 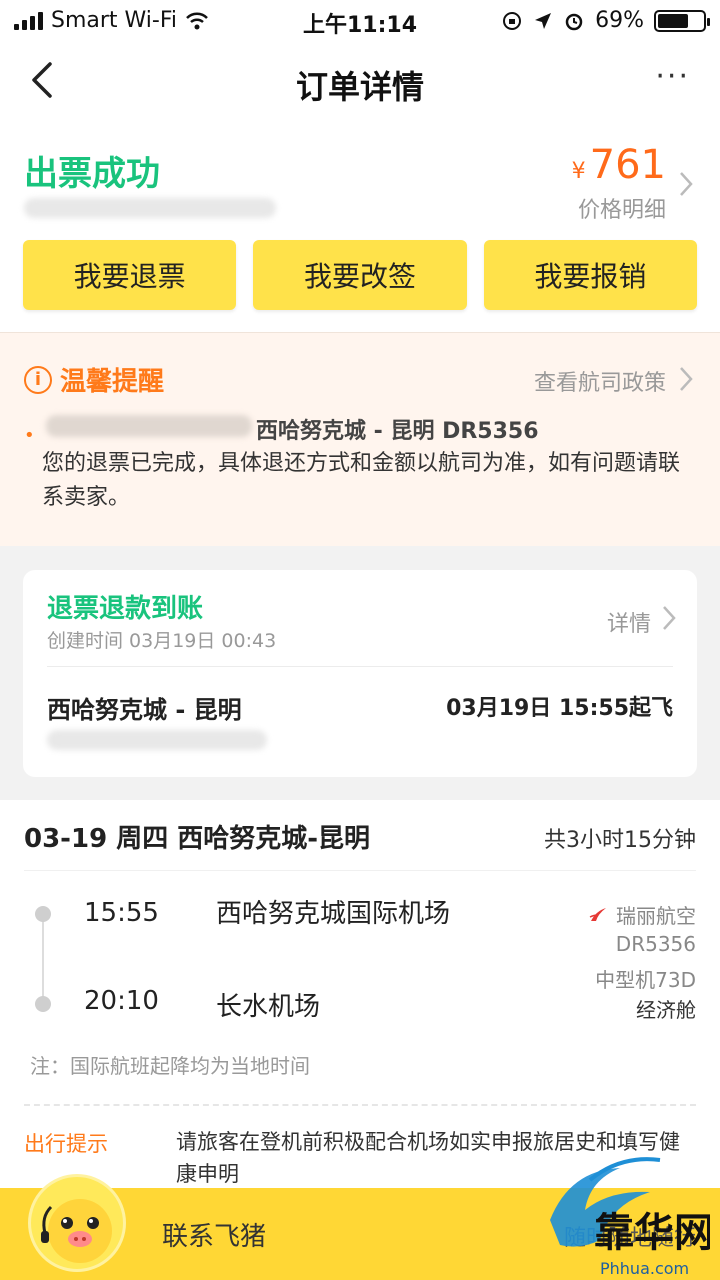 I want to click on battery-fill, so click(x=673, y=20).